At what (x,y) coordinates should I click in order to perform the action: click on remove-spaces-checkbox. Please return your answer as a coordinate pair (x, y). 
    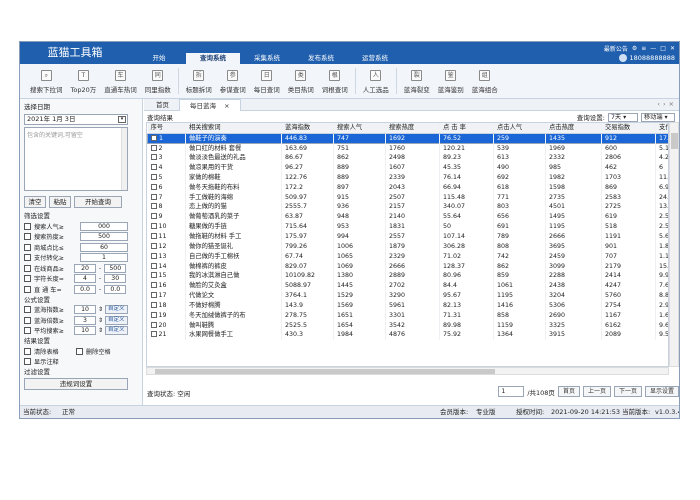
    Looking at the image, I should click on (79, 351).